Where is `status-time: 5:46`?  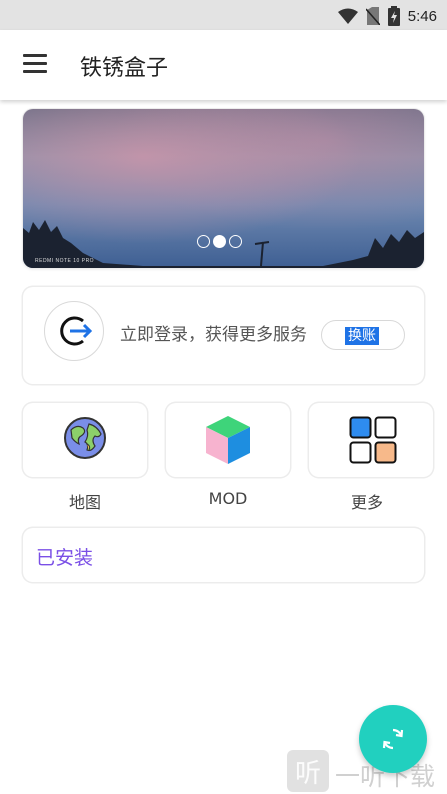 status-time: 5:46 is located at coordinates (422, 16).